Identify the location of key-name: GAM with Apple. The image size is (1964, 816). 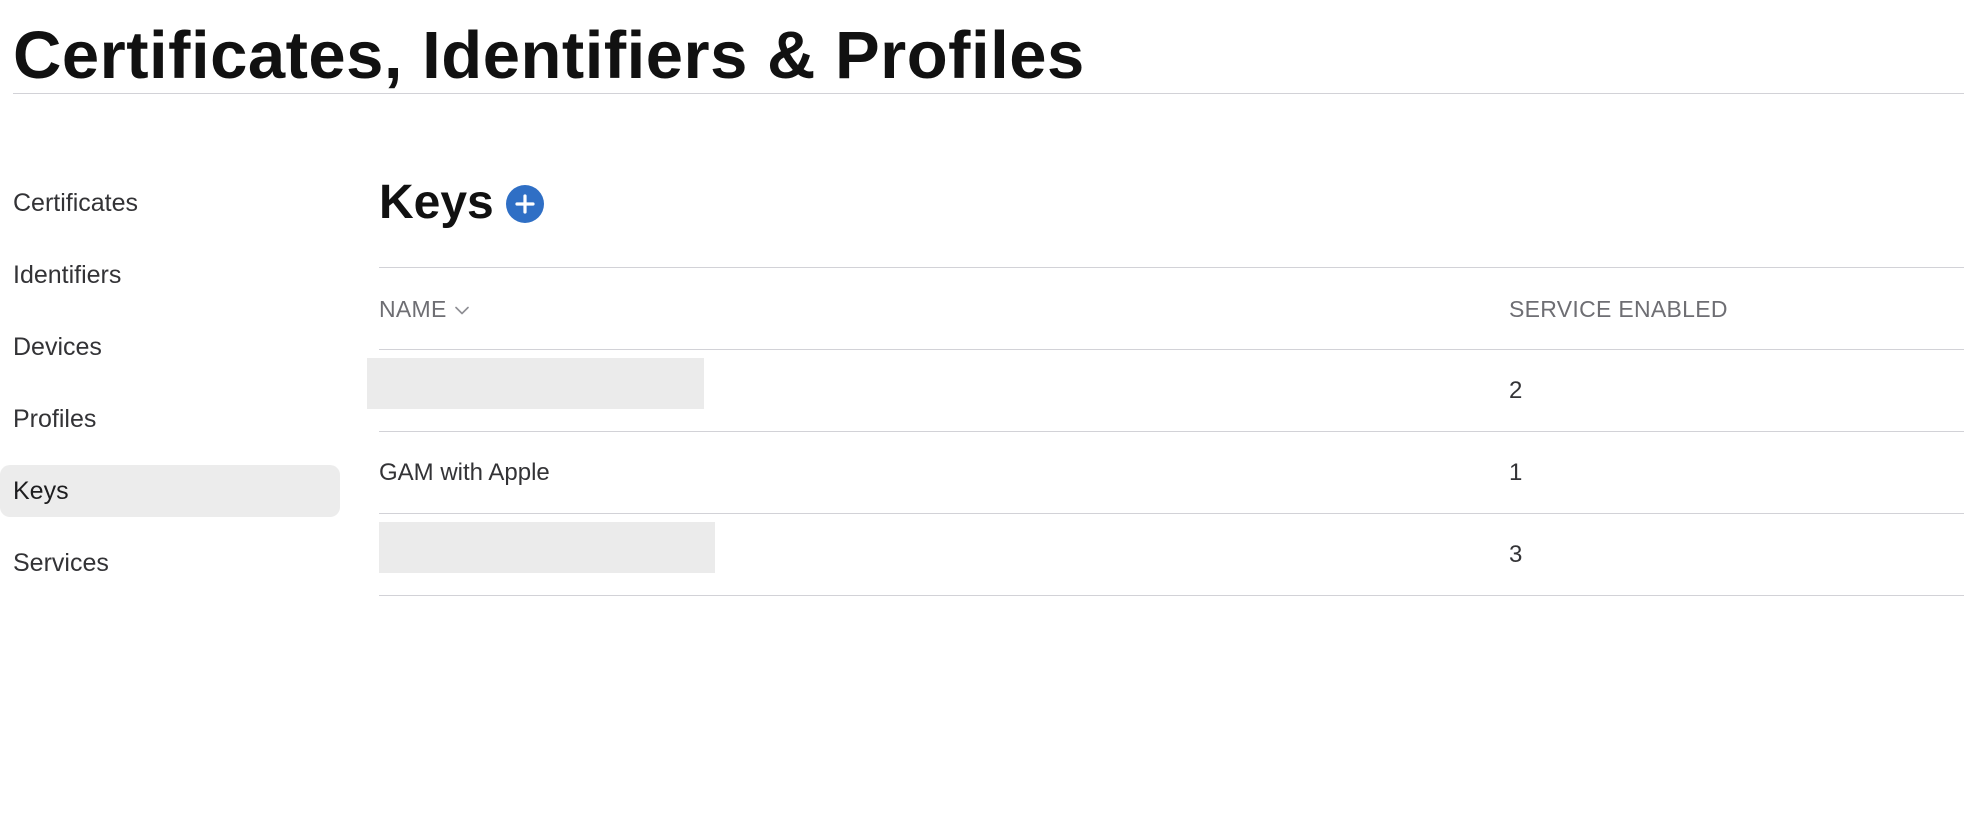
(464, 473).